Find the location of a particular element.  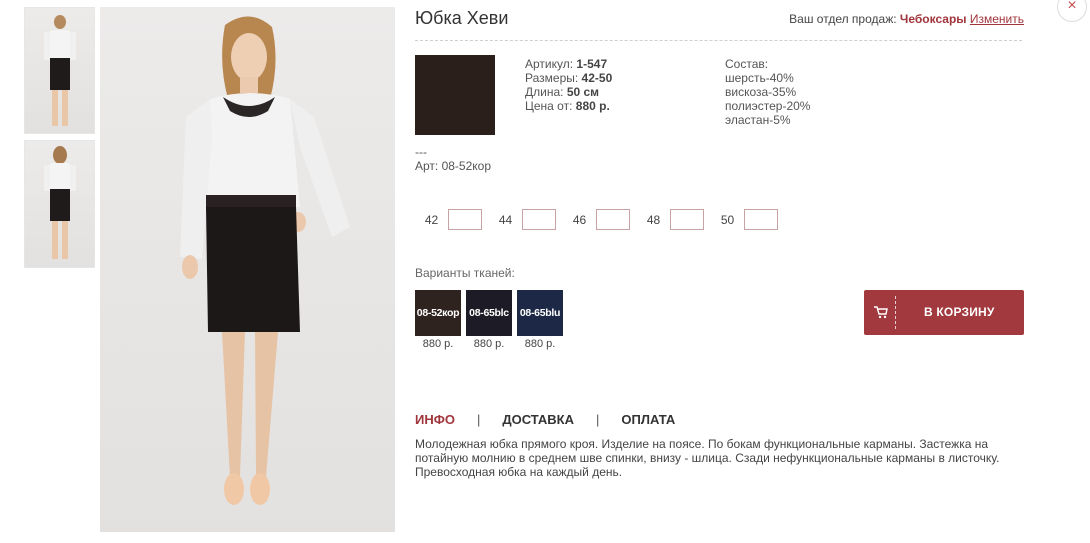

composition-item: эластан-5% is located at coordinates (758, 120).